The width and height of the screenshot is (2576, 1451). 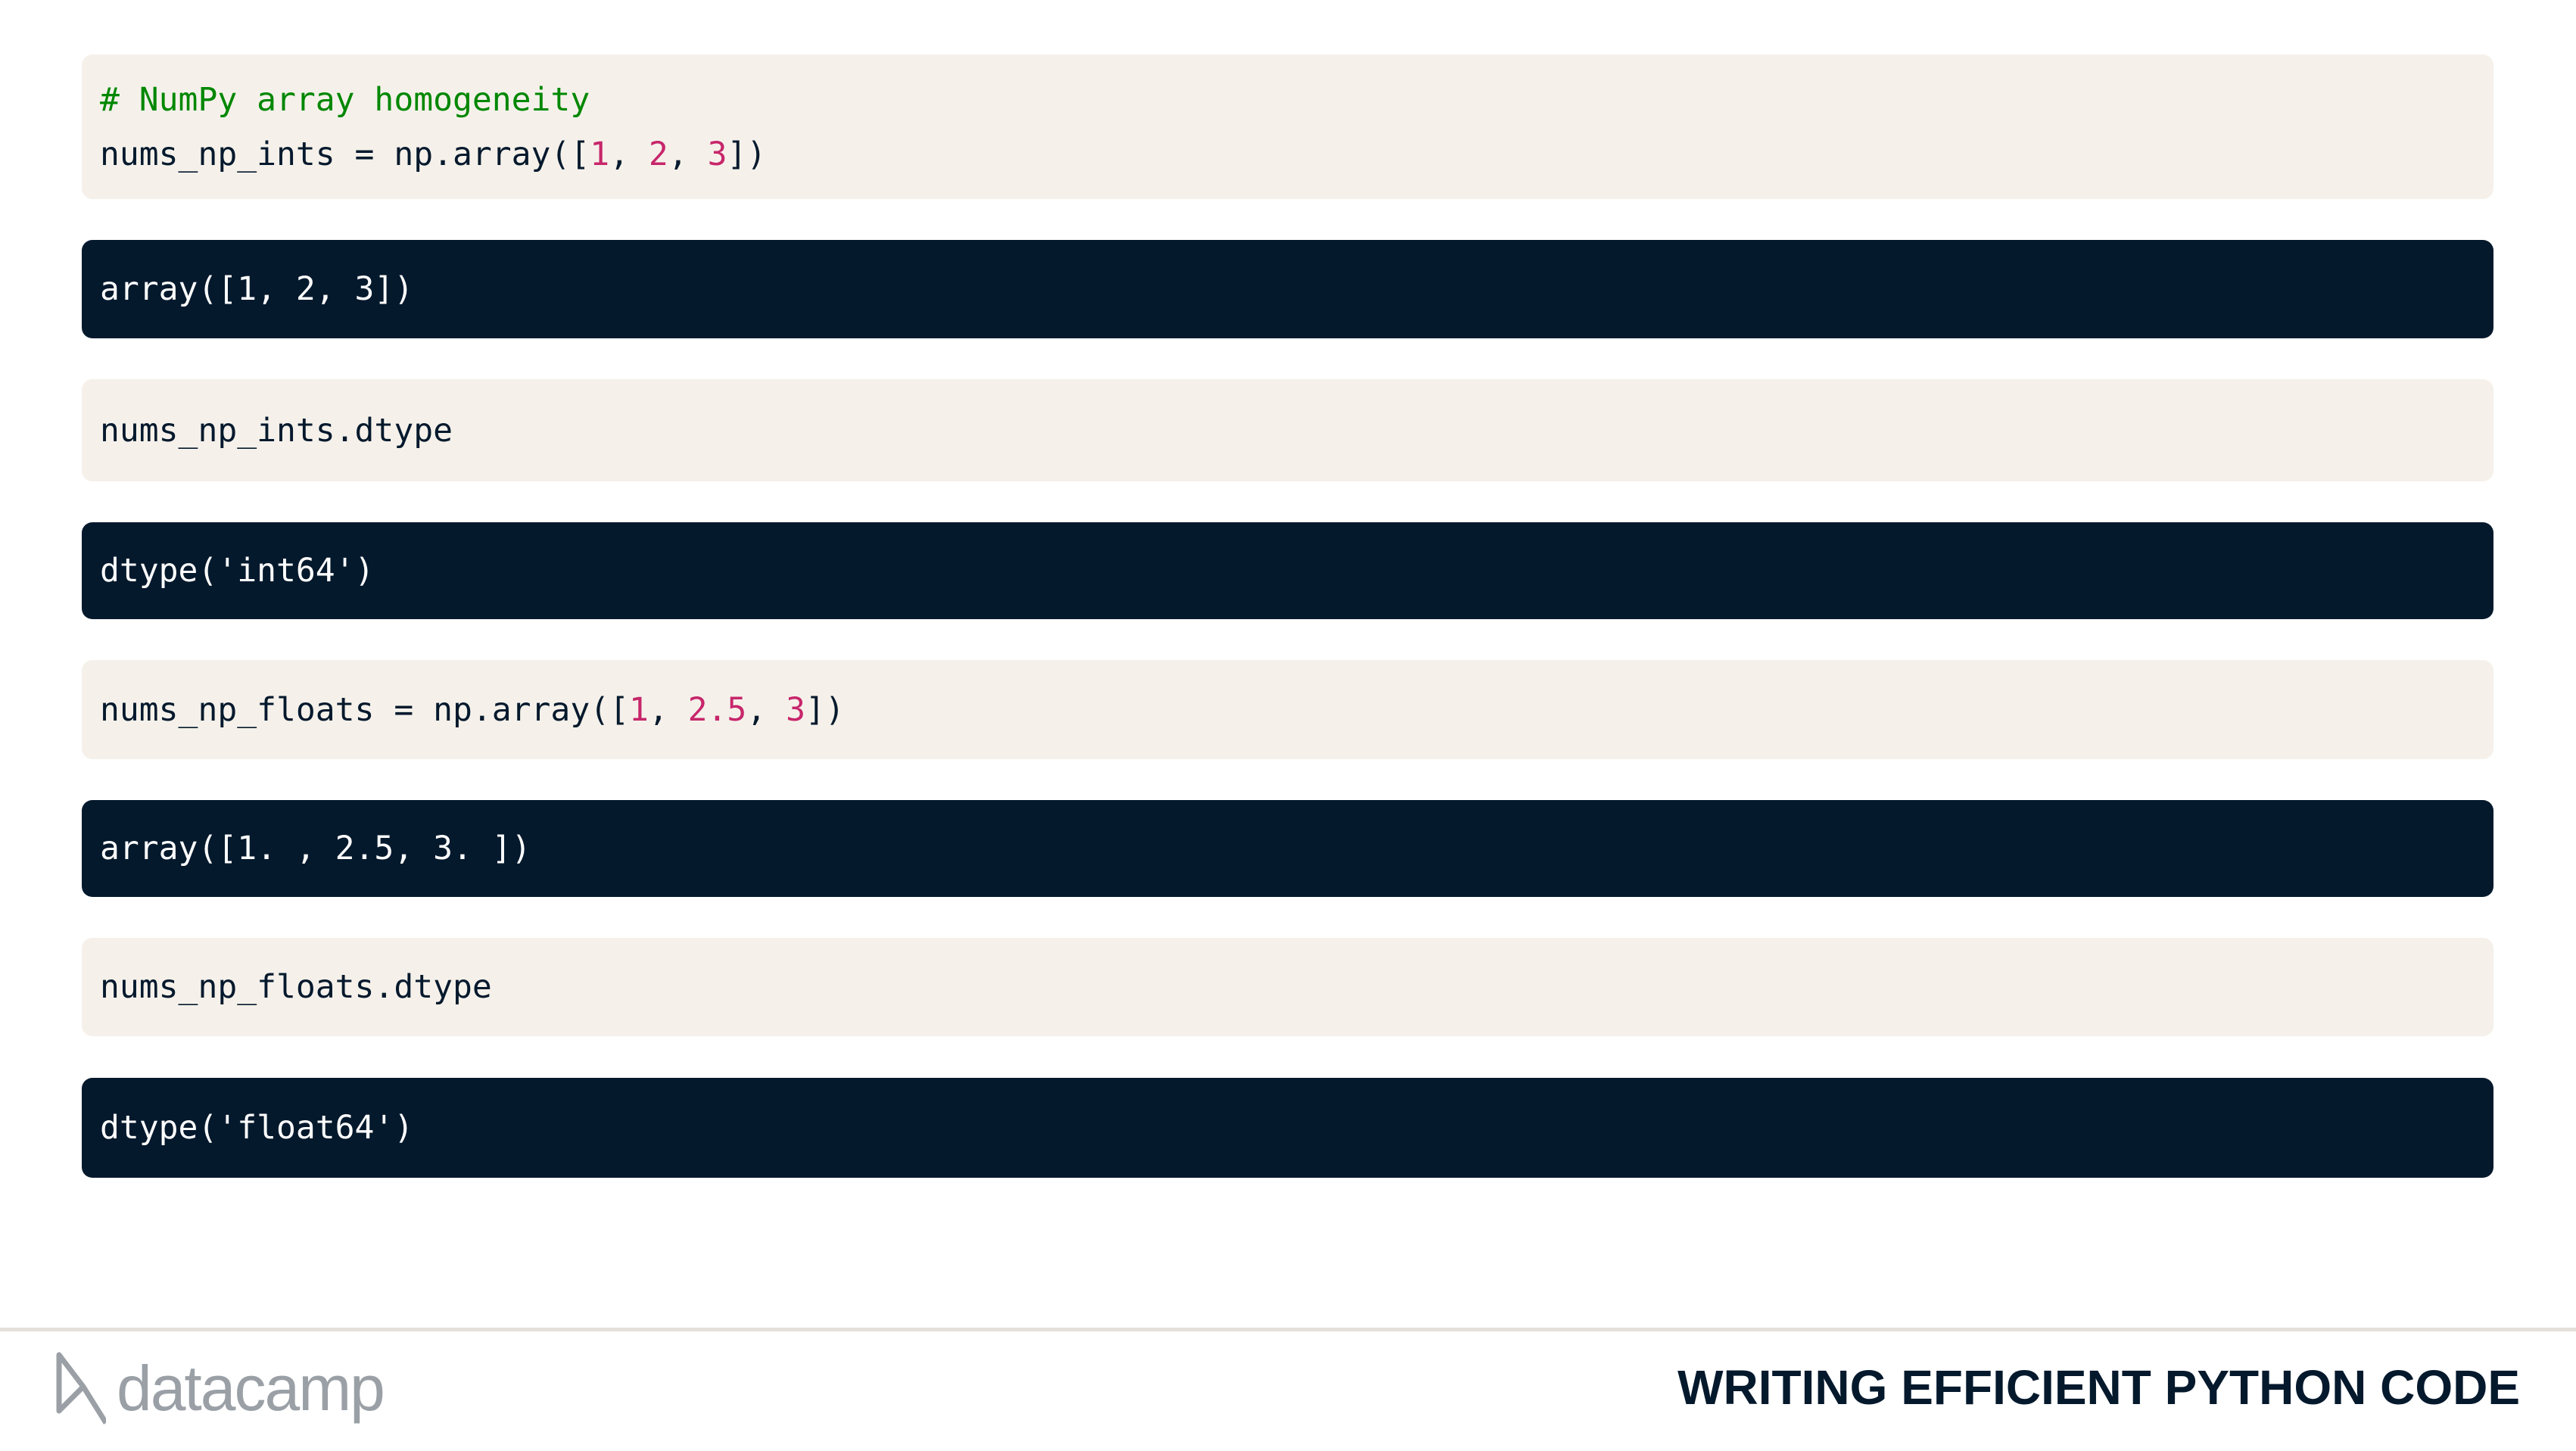 What do you see at coordinates (1296, 570) in the screenshot?
I see `code-line: dtype('int64')` at bounding box center [1296, 570].